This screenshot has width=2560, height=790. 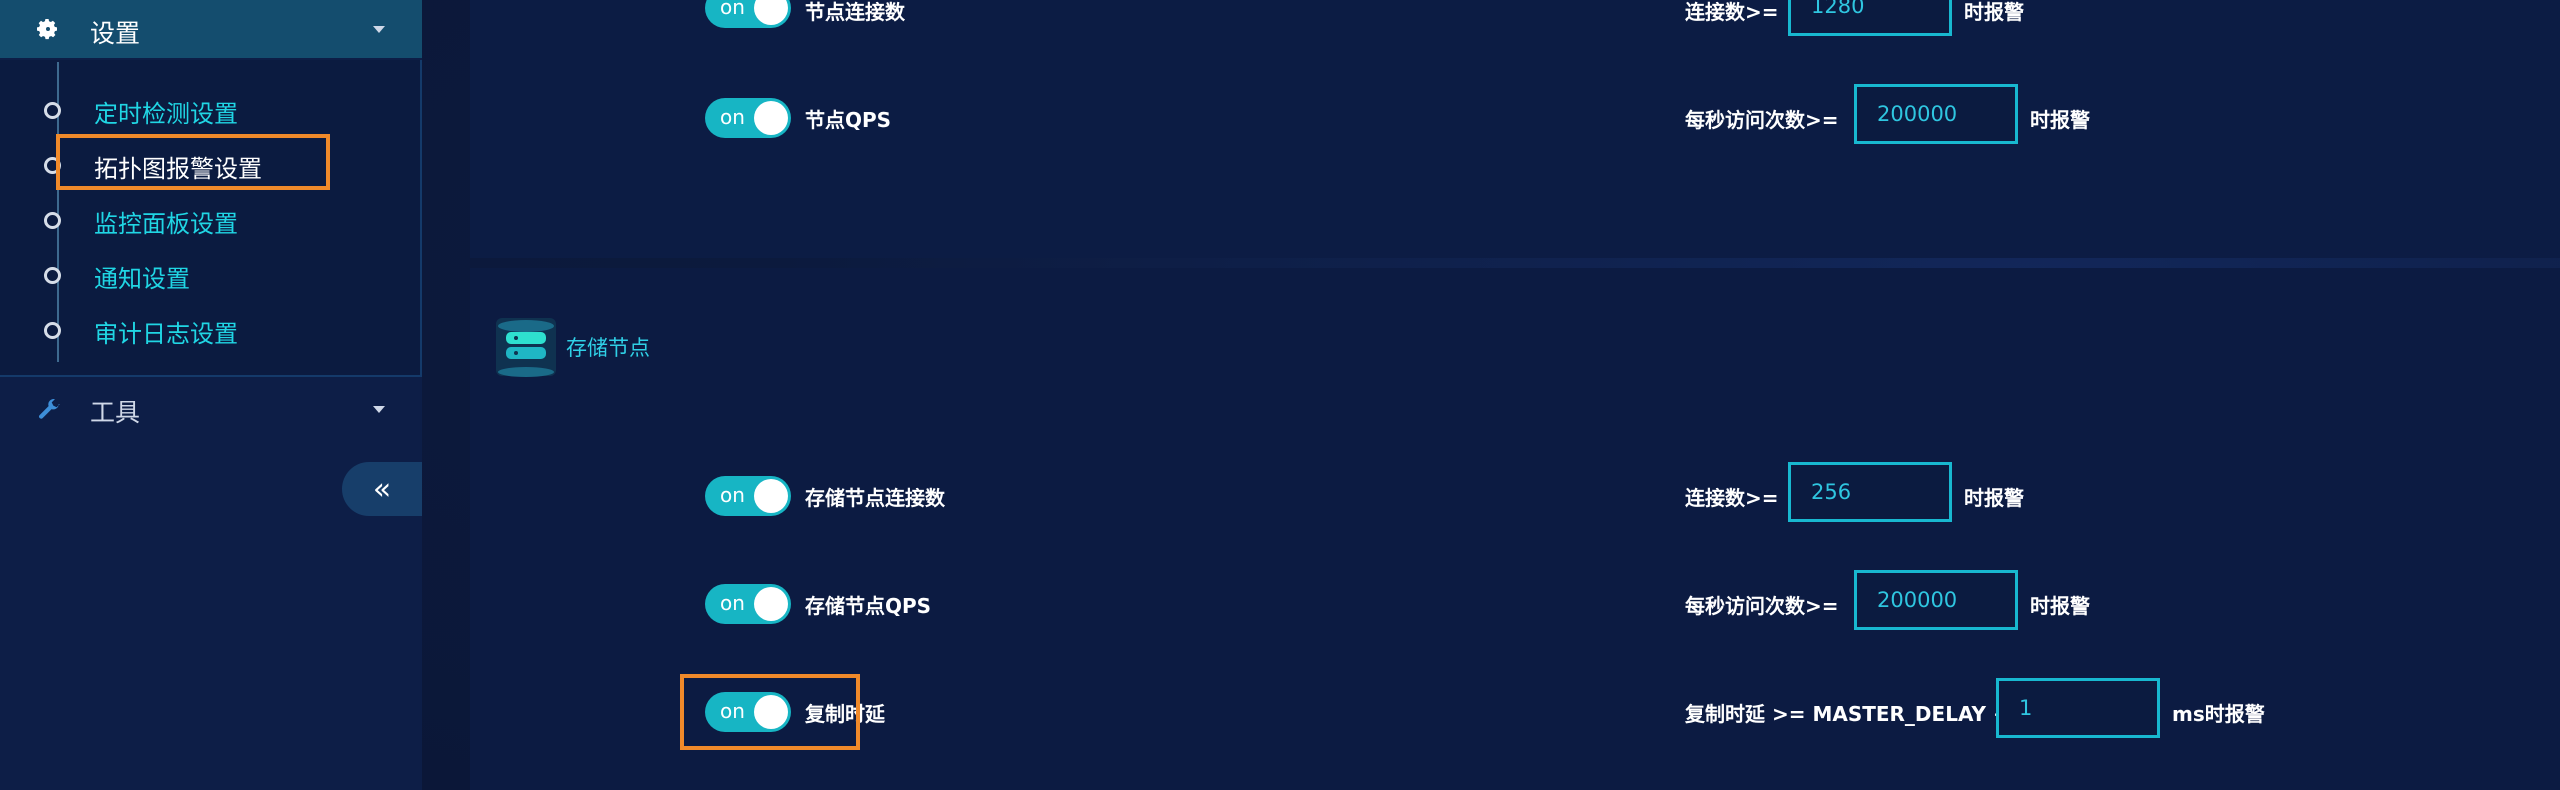 I want to click on threshold-input-node-connections: 1280, so click(x=1870, y=18).